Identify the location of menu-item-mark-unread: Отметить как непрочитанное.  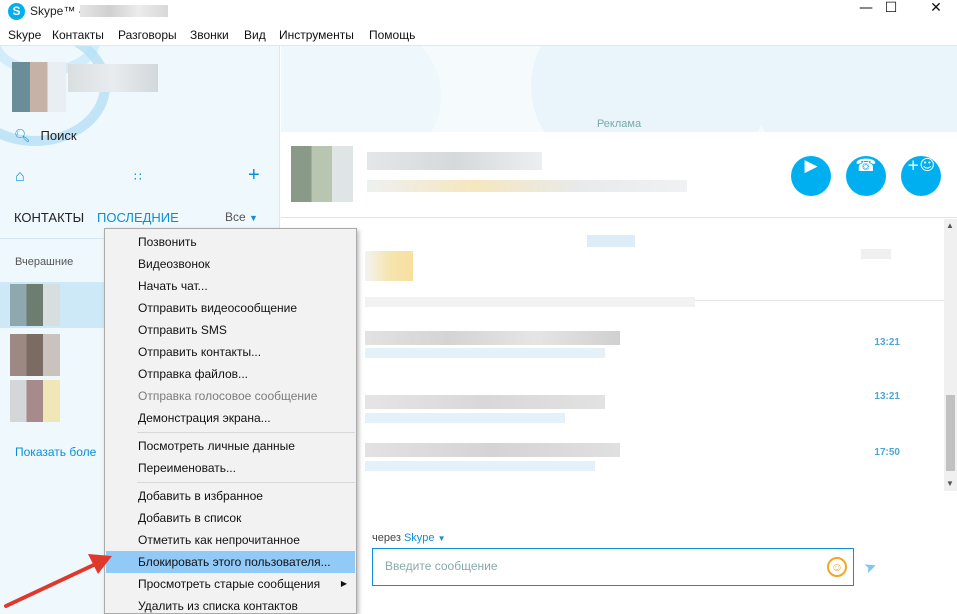
(230, 540).